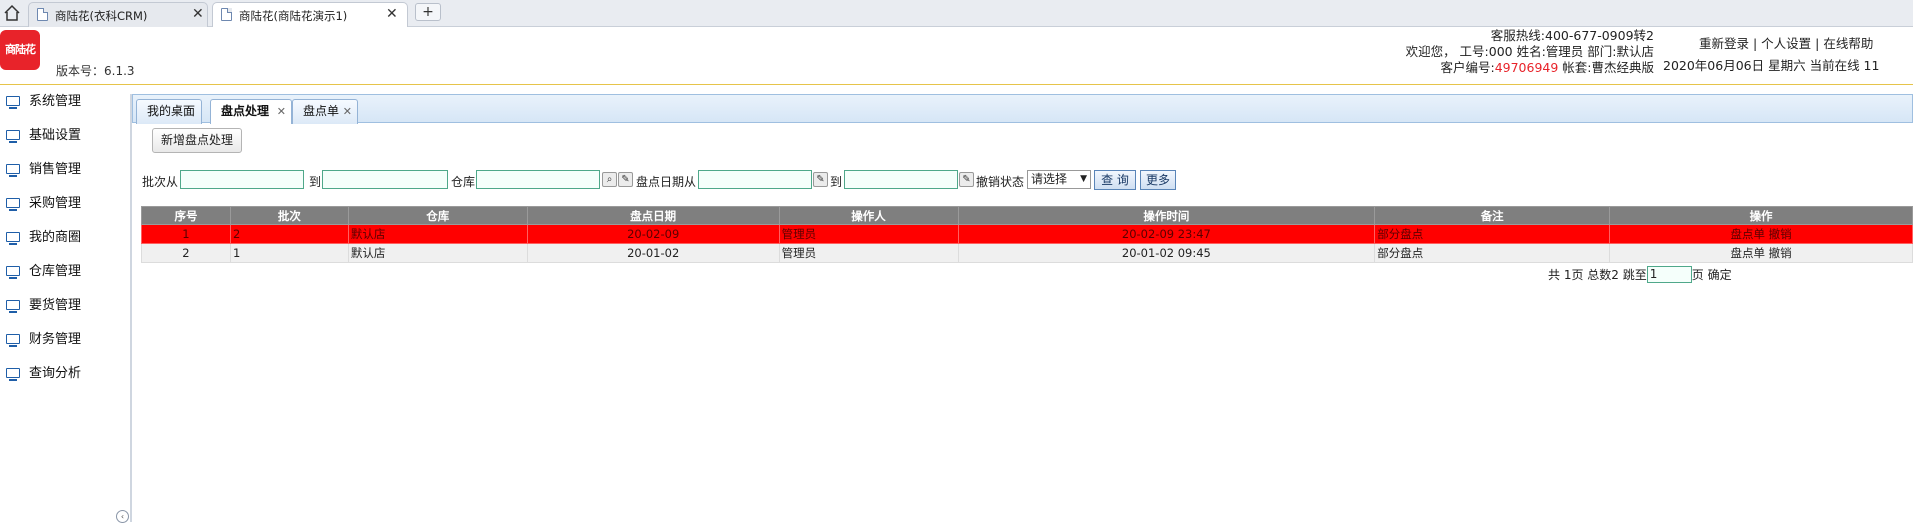 The height and width of the screenshot is (523, 1913). Describe the element at coordinates (42, 14) in the screenshot. I see `document-icon` at that location.